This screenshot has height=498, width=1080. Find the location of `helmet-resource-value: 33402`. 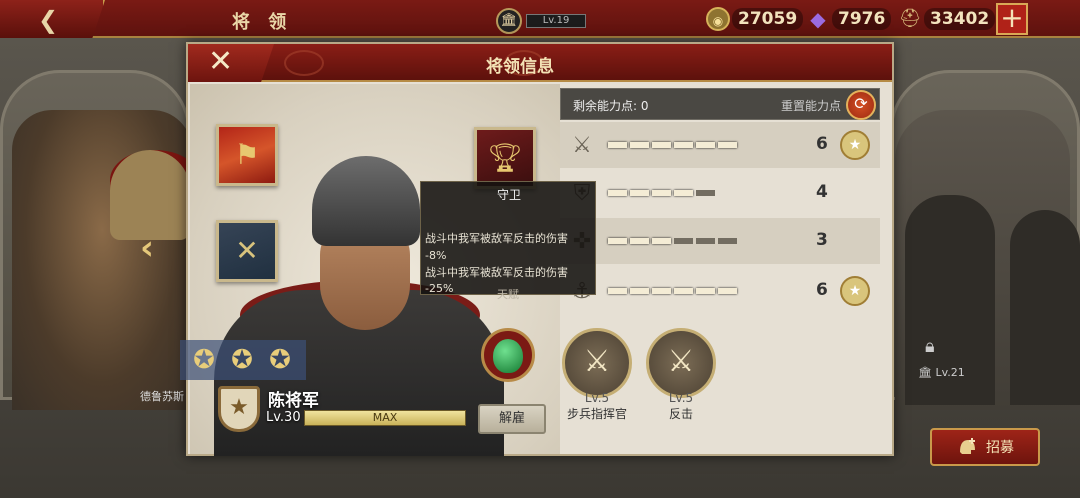

helmet-resource-value: 33402 is located at coordinates (960, 19).